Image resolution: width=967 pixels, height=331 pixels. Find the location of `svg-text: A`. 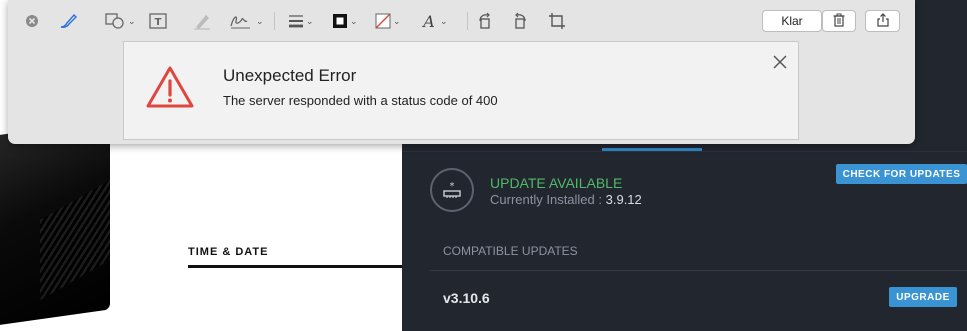

svg-text: A is located at coordinates (428, 21).